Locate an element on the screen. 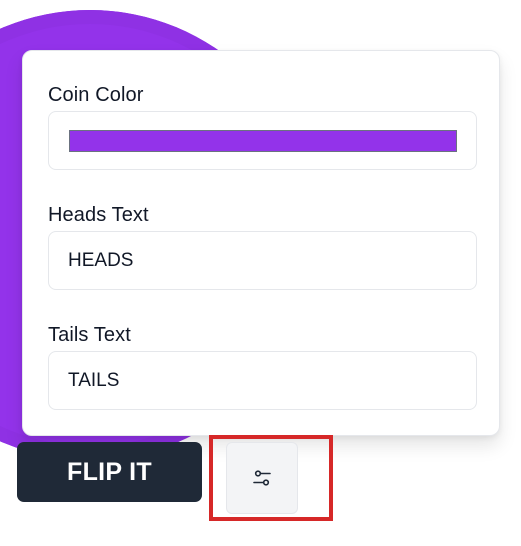 This screenshot has height=546, width=521. coin-color-label: Coin Color is located at coordinates (96, 95).